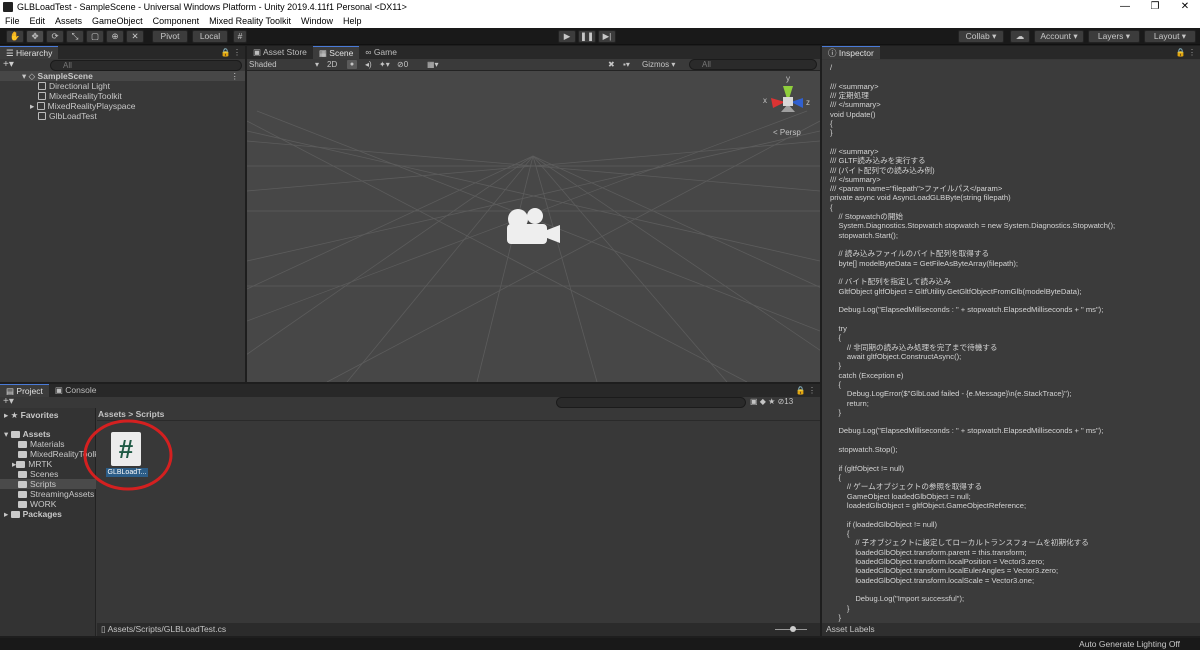  I want to click on camera-settings-icon: ▪▾, so click(626, 64).